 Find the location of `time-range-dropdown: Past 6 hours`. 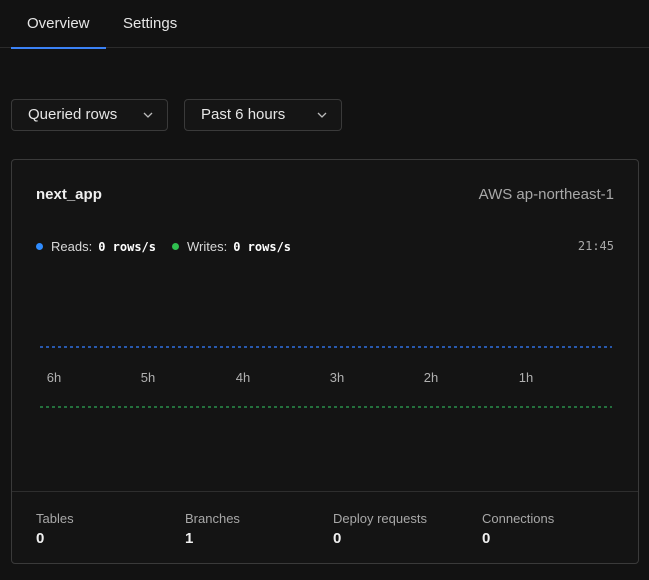

time-range-dropdown: Past 6 hours is located at coordinates (263, 115).